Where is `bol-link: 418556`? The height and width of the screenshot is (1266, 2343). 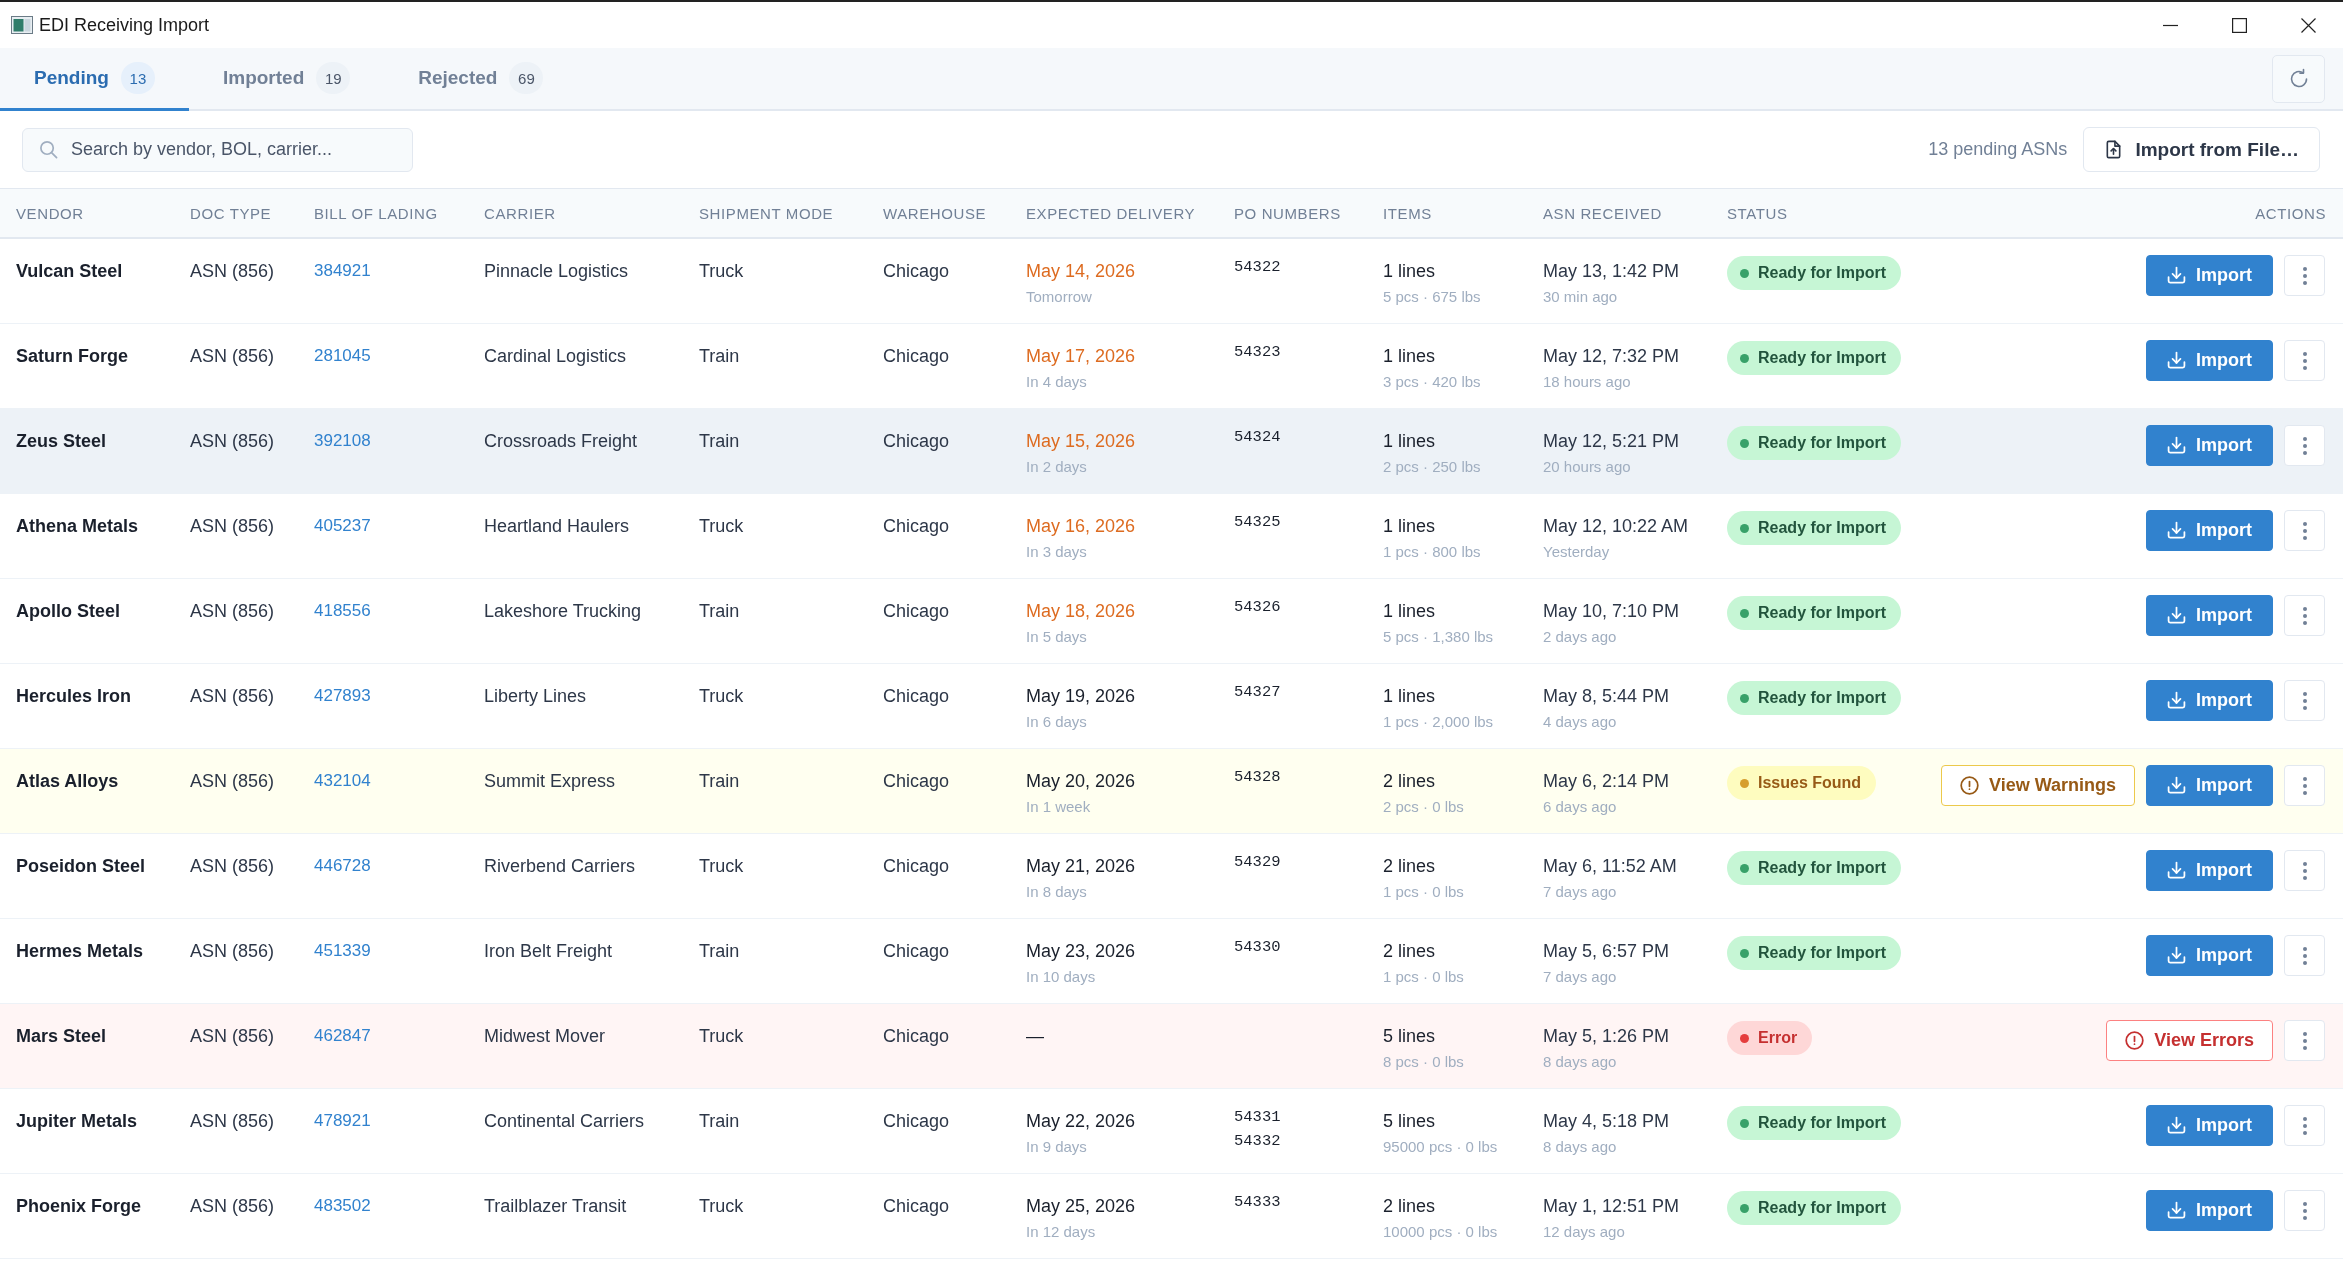 bol-link: 418556 is located at coordinates (342, 611).